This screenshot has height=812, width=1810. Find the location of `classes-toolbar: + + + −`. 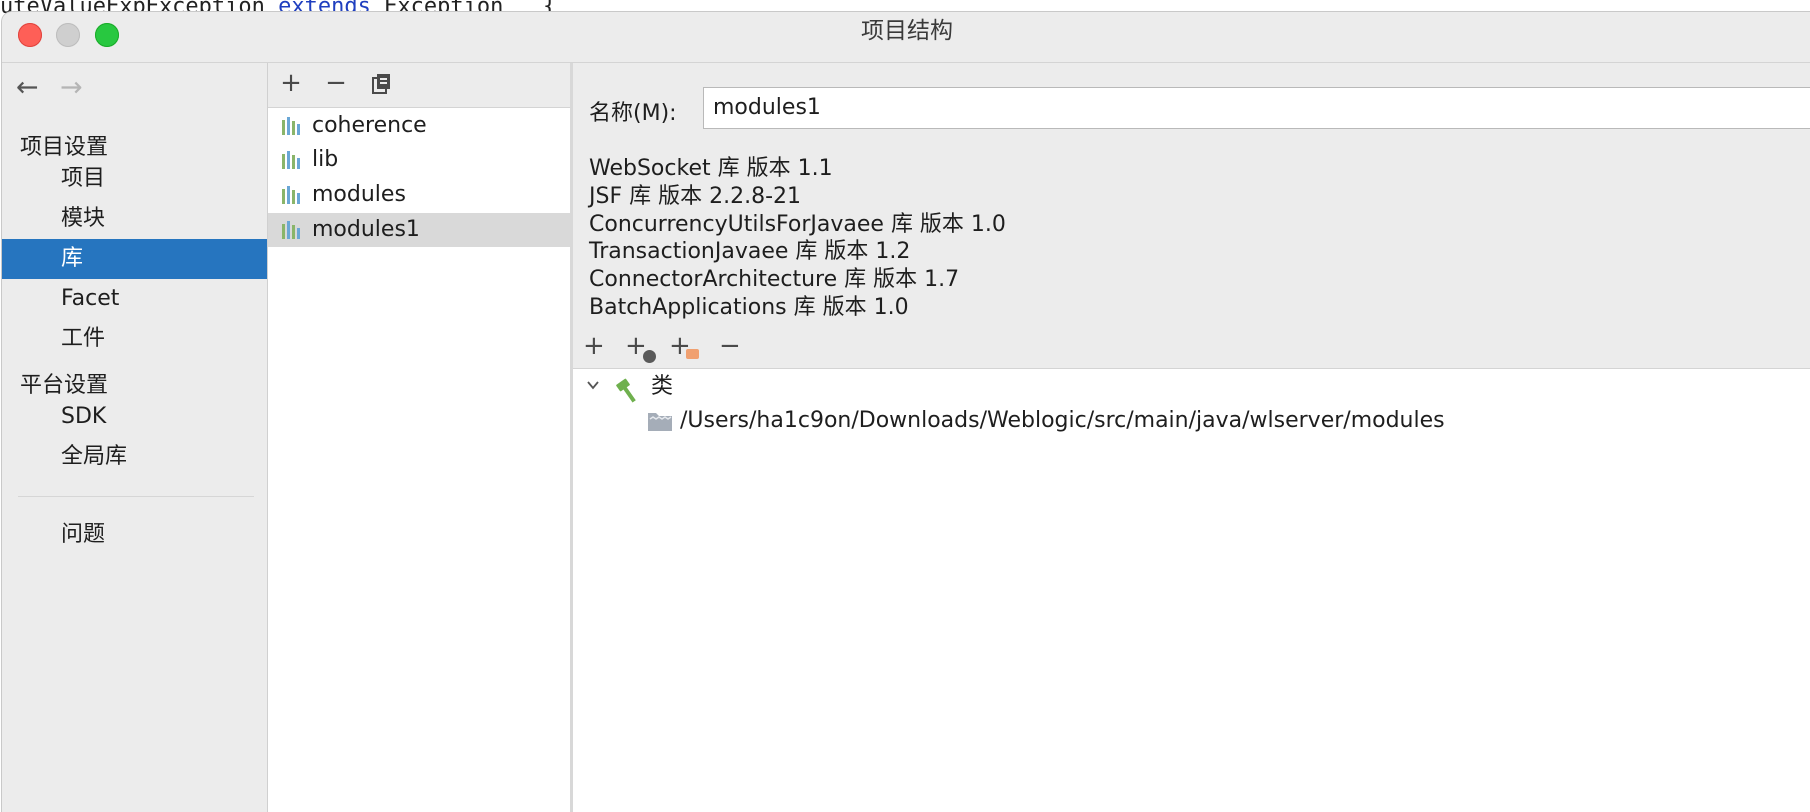

classes-toolbar: + + + − is located at coordinates (1191, 348).